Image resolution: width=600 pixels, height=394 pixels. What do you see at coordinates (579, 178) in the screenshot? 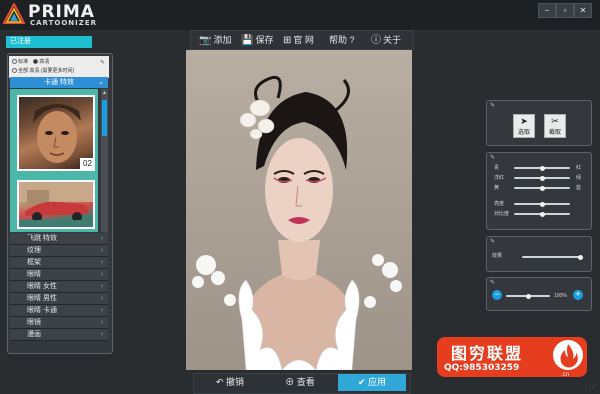
I see `green-label: 绿` at bounding box center [579, 178].